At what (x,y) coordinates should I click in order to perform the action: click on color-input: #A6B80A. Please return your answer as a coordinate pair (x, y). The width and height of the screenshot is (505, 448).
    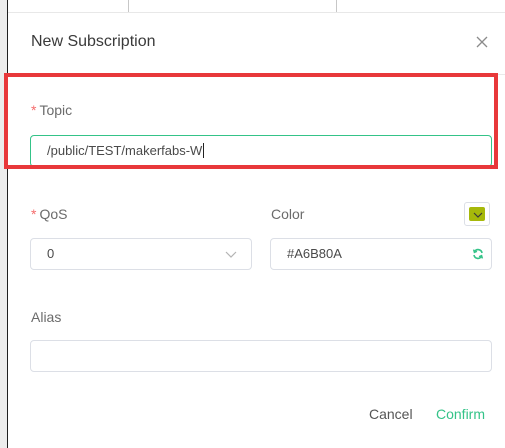
    Looking at the image, I should click on (381, 254).